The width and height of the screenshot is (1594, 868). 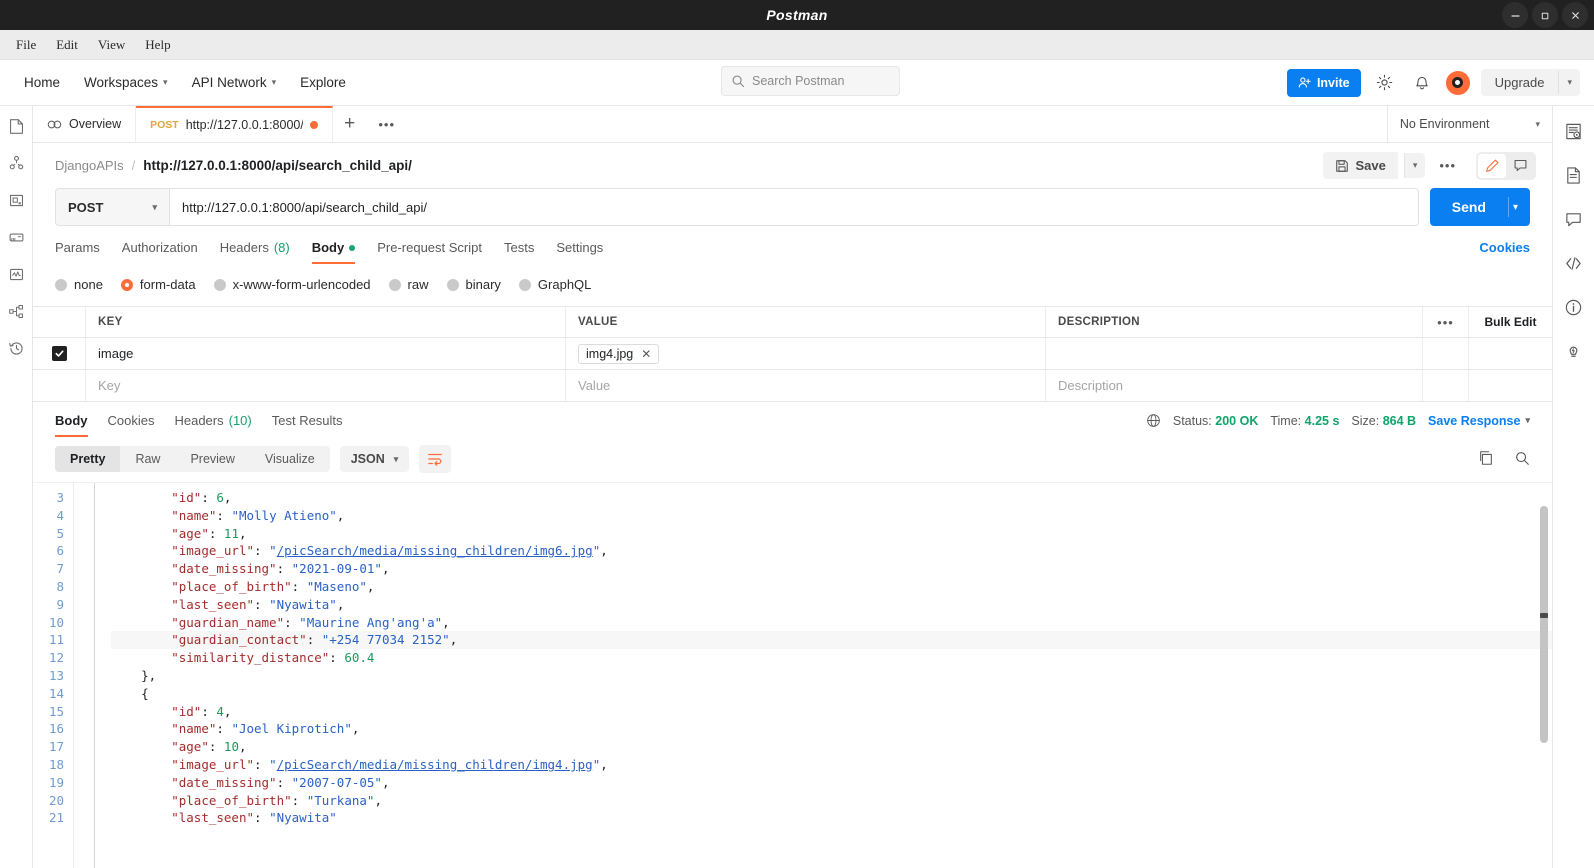 I want to click on lightbulb-icon, so click(x=1574, y=351).